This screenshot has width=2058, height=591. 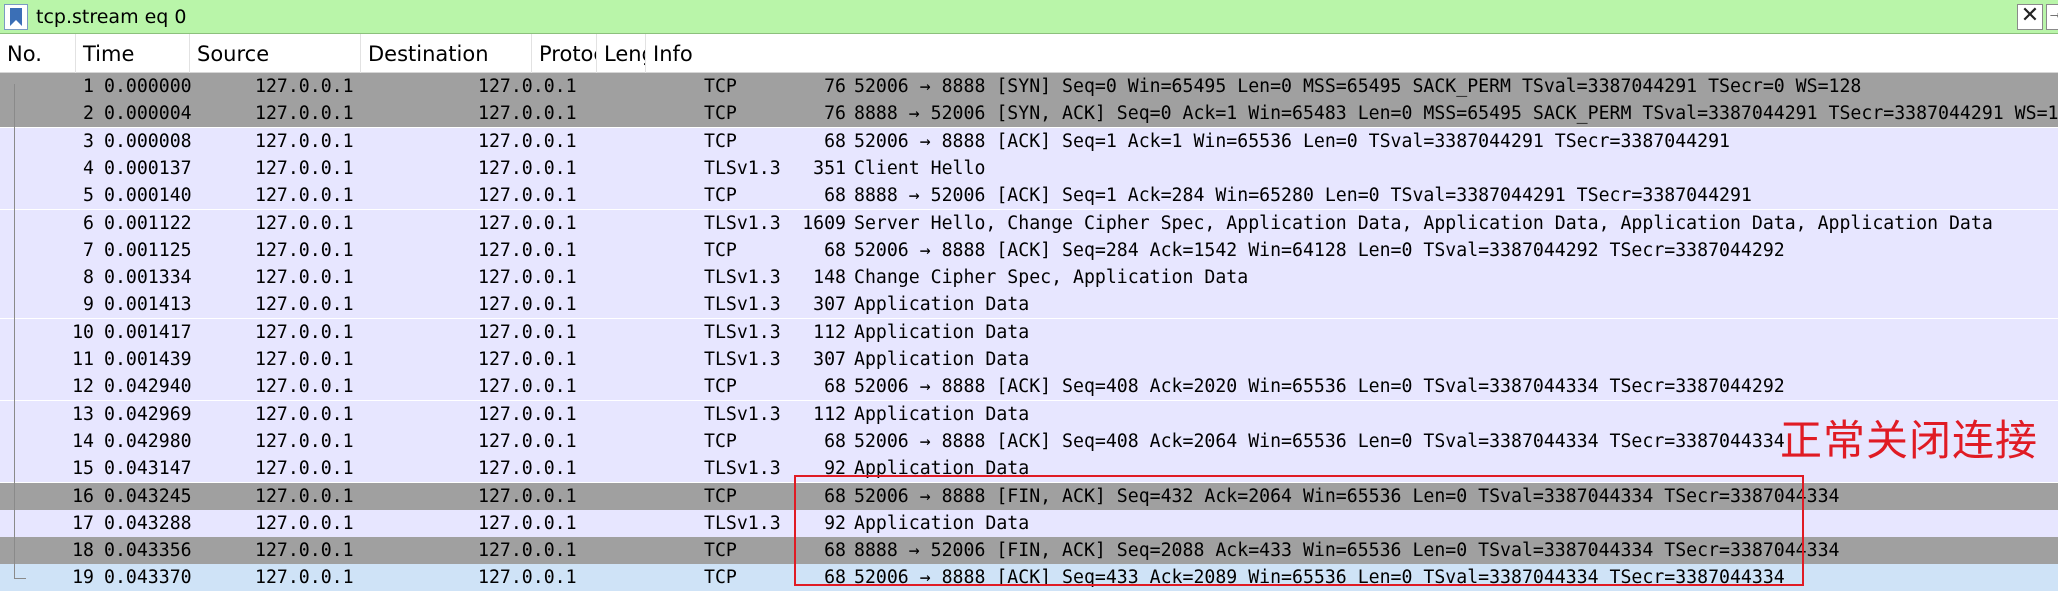 I want to click on packet-time: 0.001439, so click(x=148, y=359).